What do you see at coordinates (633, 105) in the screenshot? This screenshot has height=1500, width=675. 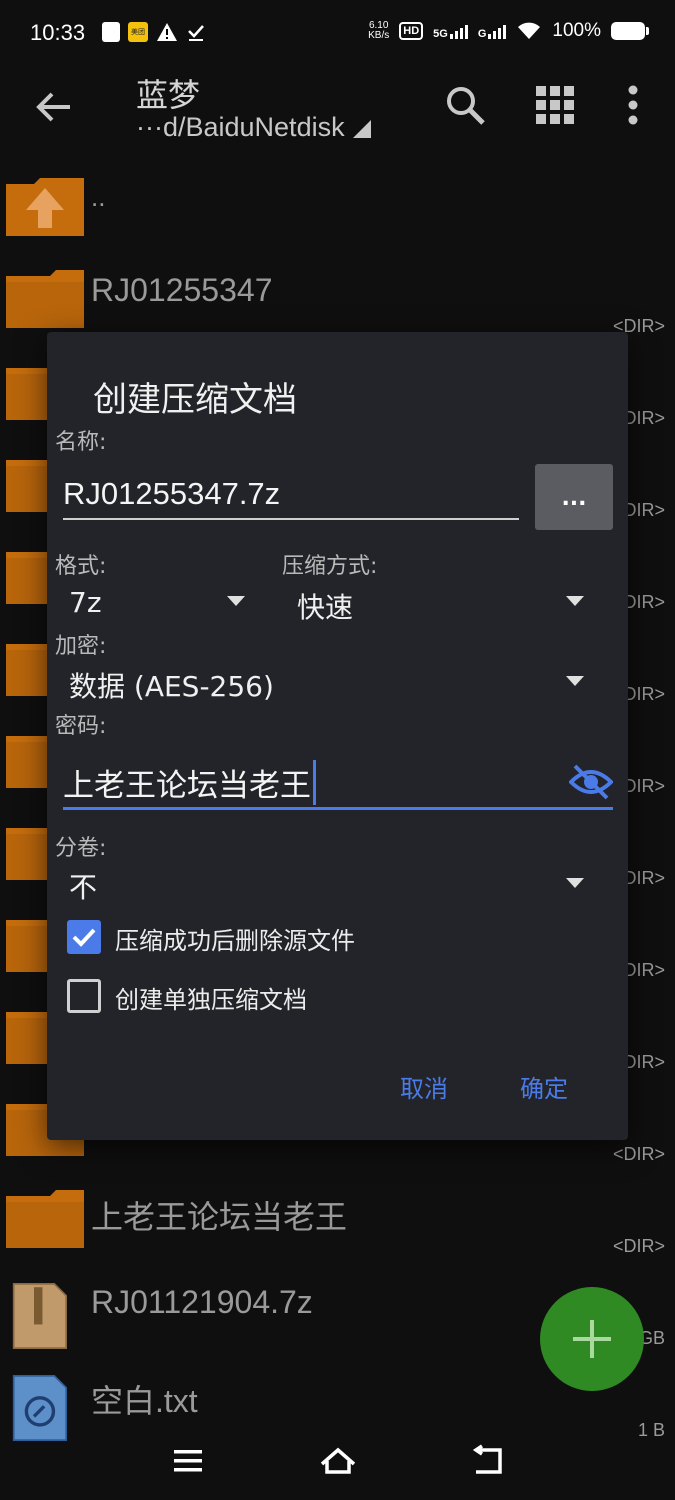 I see `more-vert-icon` at bounding box center [633, 105].